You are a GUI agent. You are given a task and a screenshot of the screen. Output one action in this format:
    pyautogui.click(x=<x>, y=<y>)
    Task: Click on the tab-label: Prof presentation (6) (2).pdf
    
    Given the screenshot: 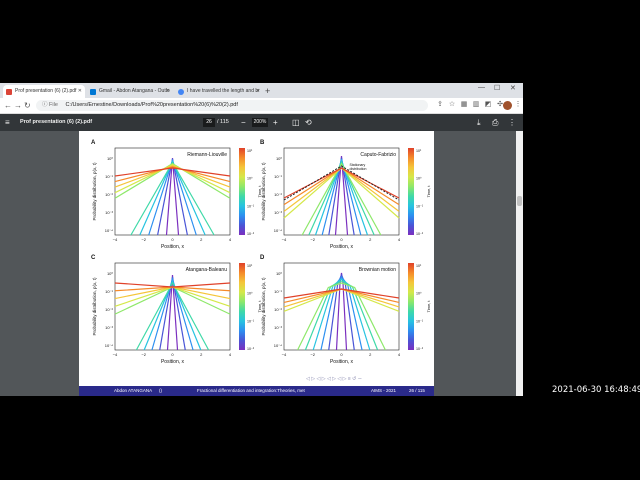 What is the action you would take?
    pyautogui.click(x=46, y=91)
    